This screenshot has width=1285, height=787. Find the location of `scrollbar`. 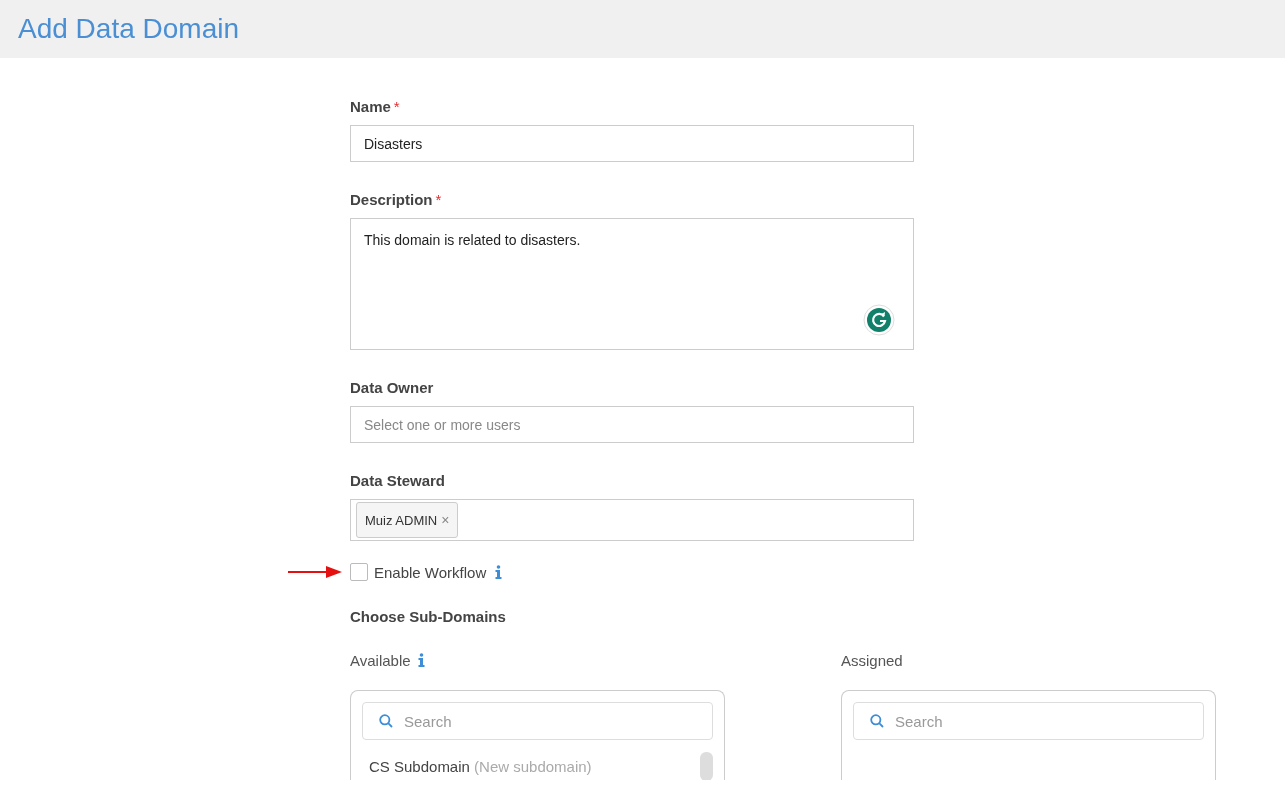

scrollbar is located at coordinates (706, 766).